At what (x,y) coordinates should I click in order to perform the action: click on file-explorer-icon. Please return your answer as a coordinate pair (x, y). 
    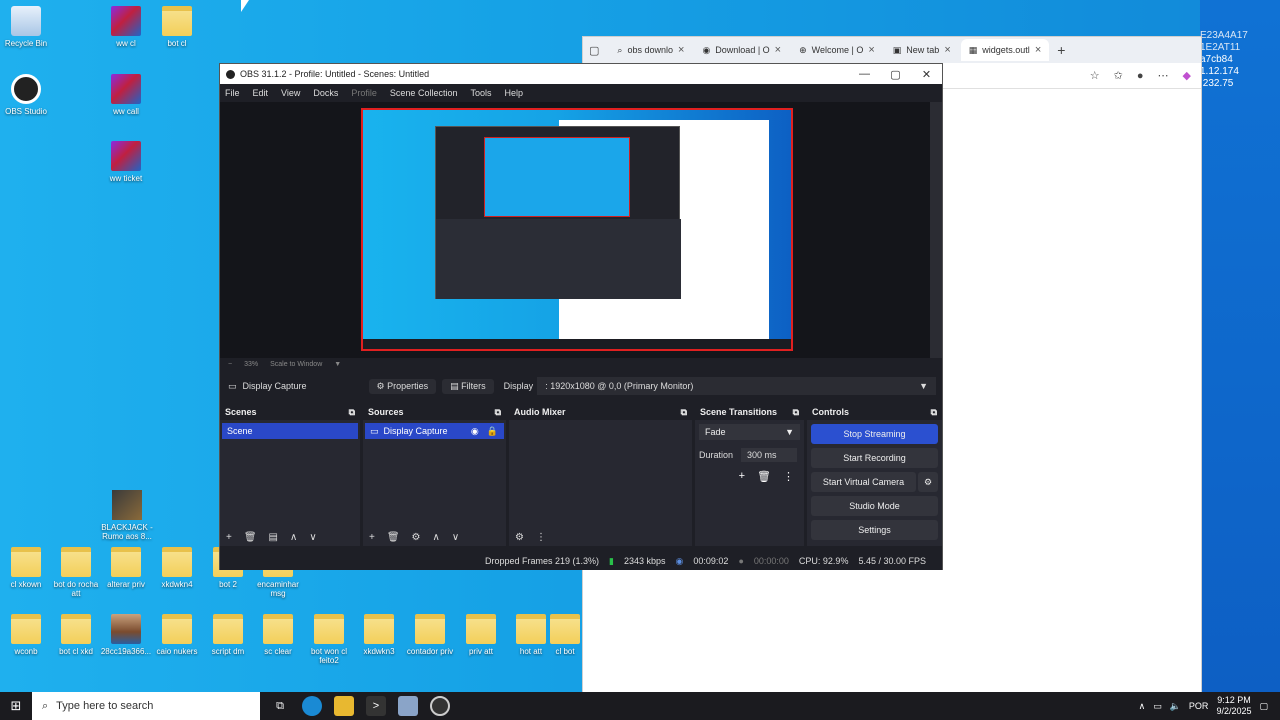
    Looking at the image, I should click on (344, 706).